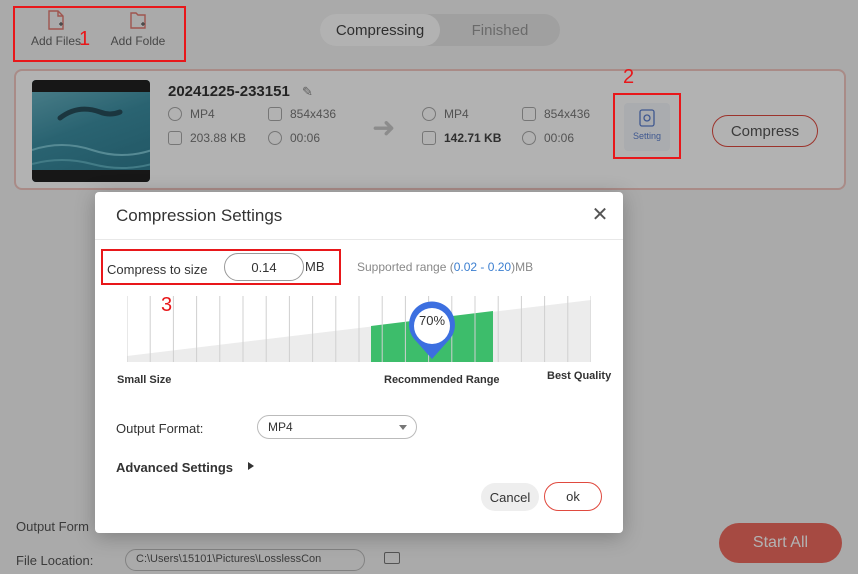  What do you see at coordinates (445, 267) in the screenshot?
I see `supported-range: Supported range (0.02 - 0.20)MB` at bounding box center [445, 267].